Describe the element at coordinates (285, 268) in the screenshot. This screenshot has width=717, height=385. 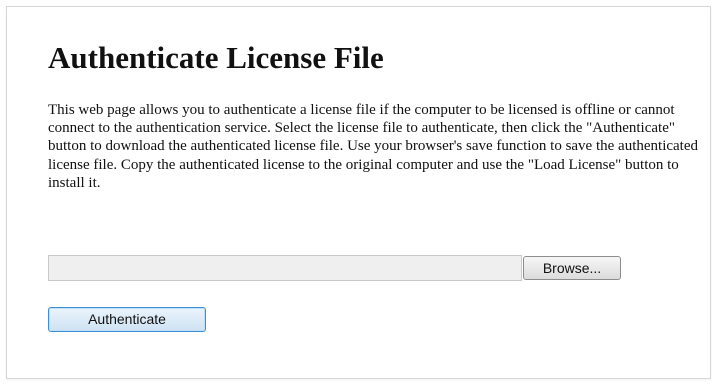
I see `license-file-input` at that location.